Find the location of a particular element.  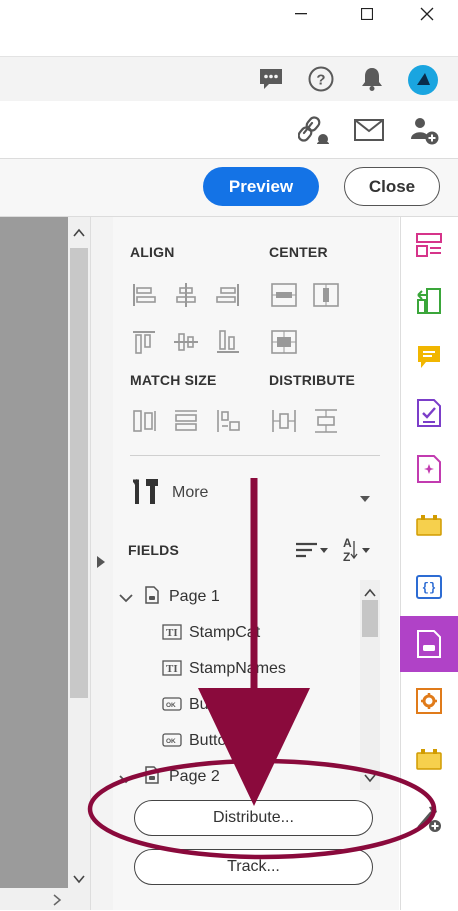

email-icon is located at coordinates (369, 130).